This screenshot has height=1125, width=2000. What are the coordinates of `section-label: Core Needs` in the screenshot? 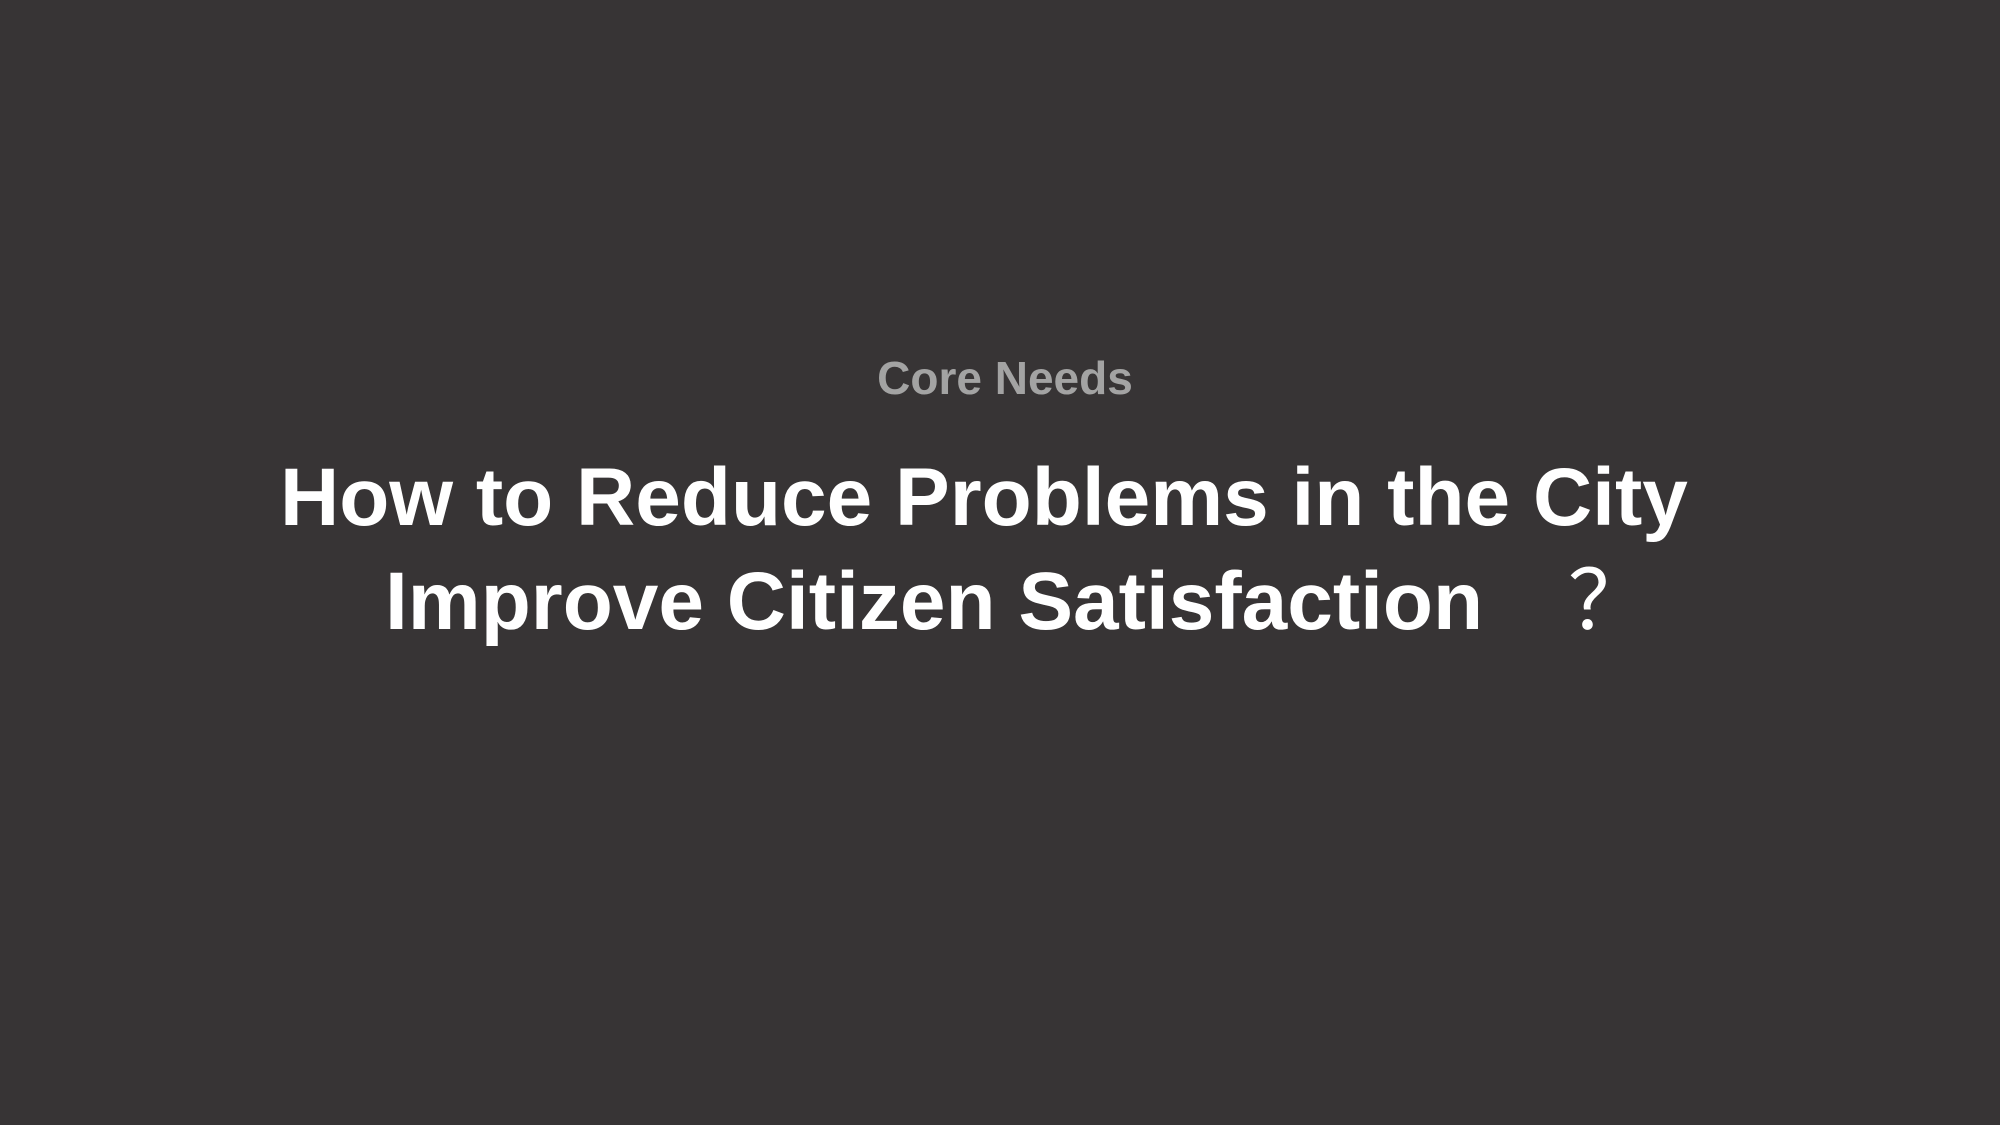 It's located at (1005, 378).